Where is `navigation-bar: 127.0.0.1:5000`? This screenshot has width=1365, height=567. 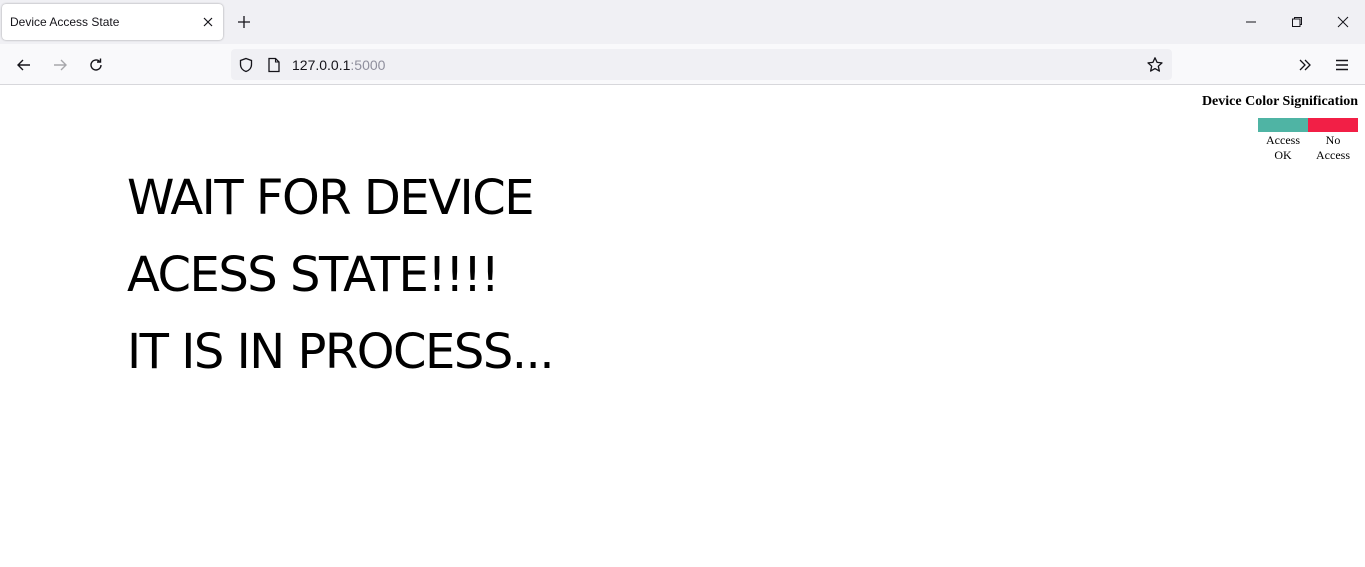
navigation-bar: 127.0.0.1:5000 is located at coordinates (682, 64).